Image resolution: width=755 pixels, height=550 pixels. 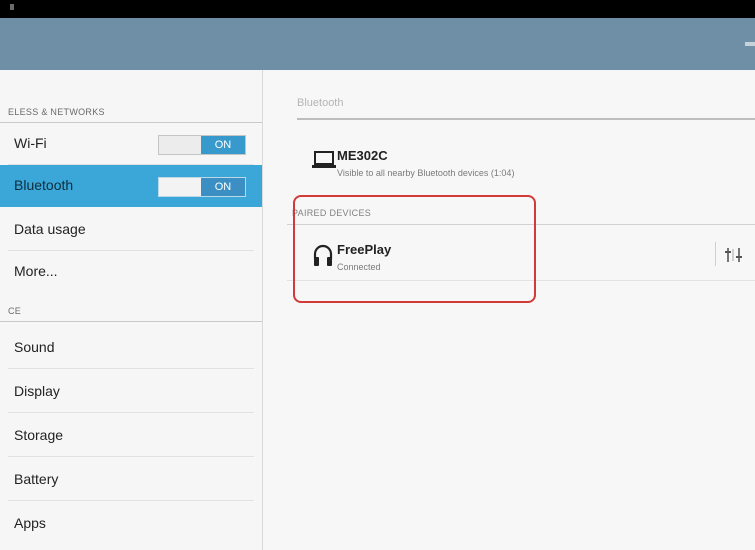 What do you see at coordinates (131, 524) in the screenshot?
I see `sidebar-item-apps: Apps` at bounding box center [131, 524].